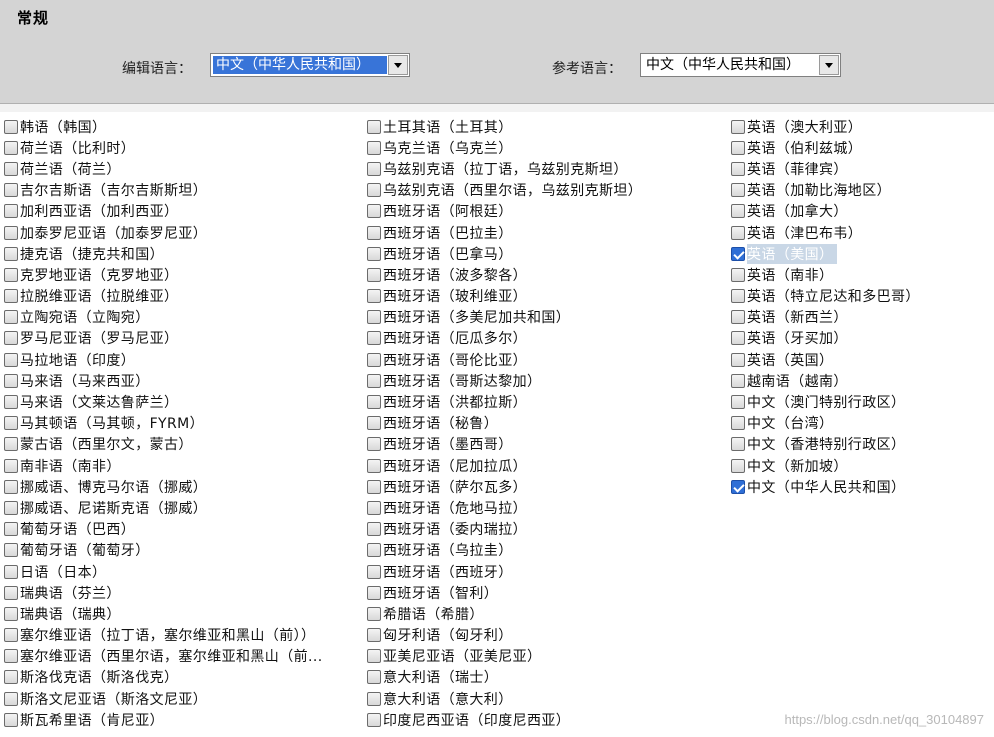 Image resolution: width=994 pixels, height=737 pixels. I want to click on language-checkbox-item: 英语（加拿大）, so click(825, 211).